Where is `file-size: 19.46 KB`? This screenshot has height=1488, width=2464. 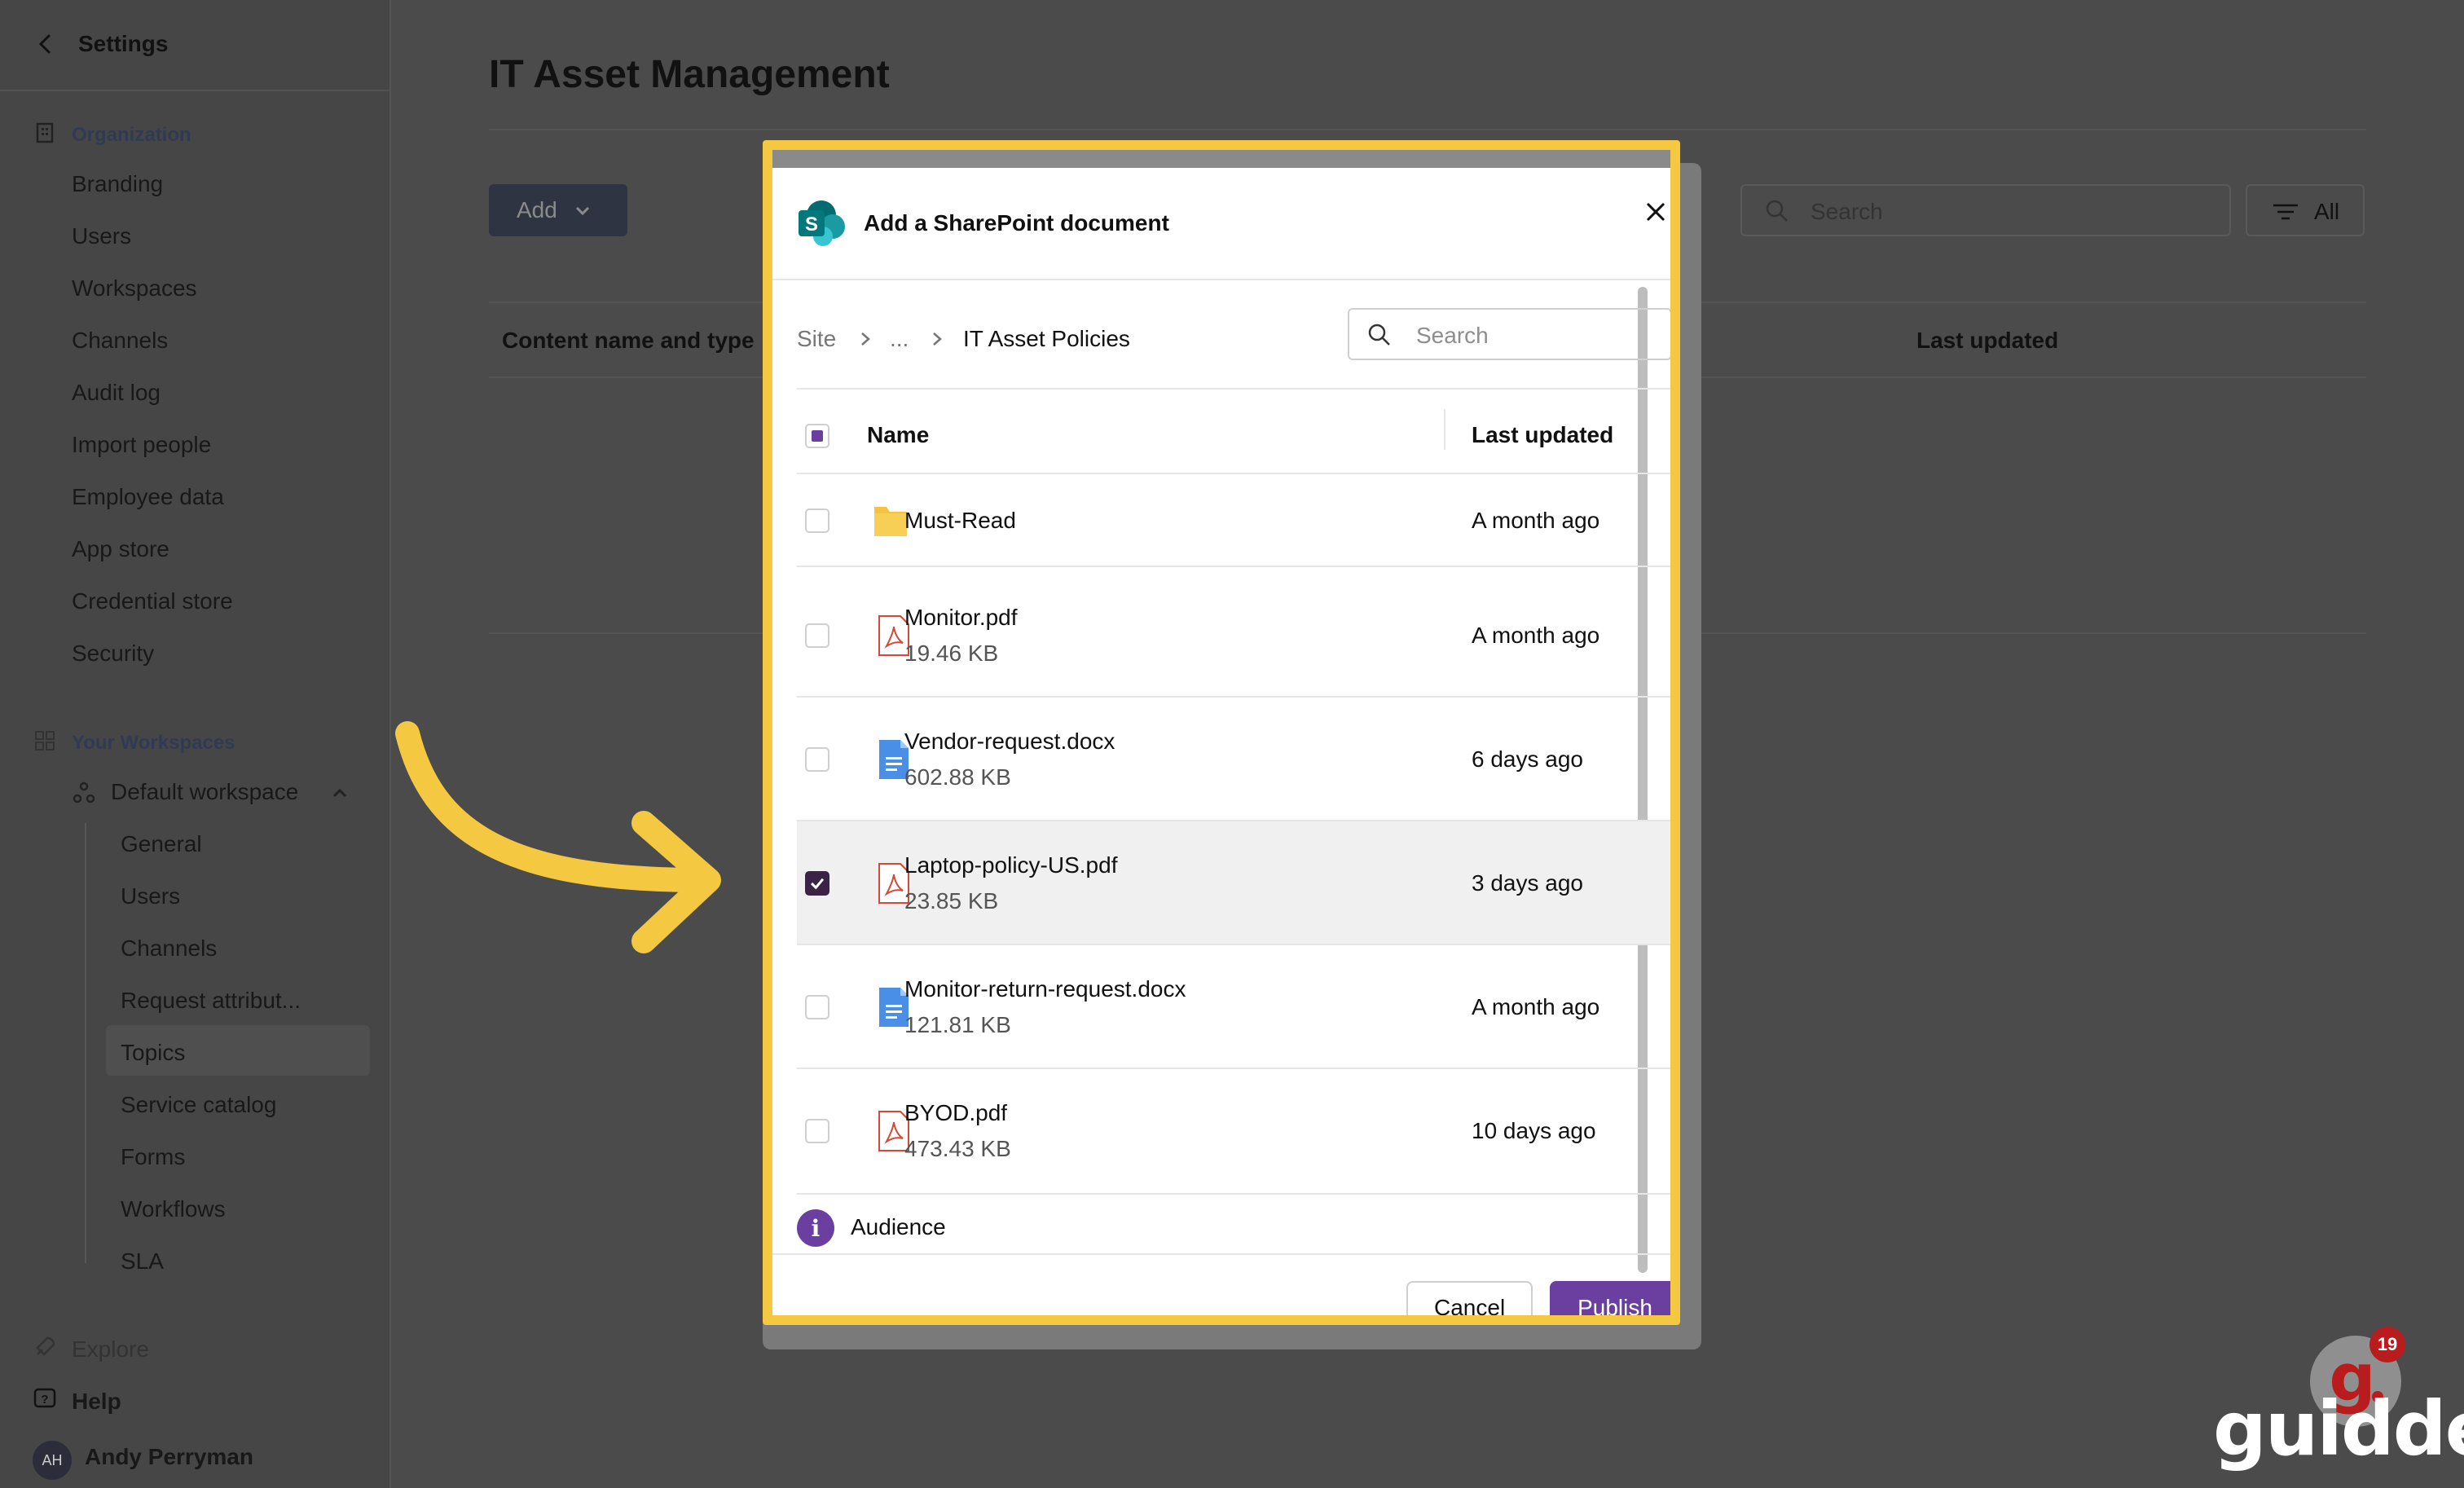 file-size: 19.46 KB is located at coordinates (951, 653).